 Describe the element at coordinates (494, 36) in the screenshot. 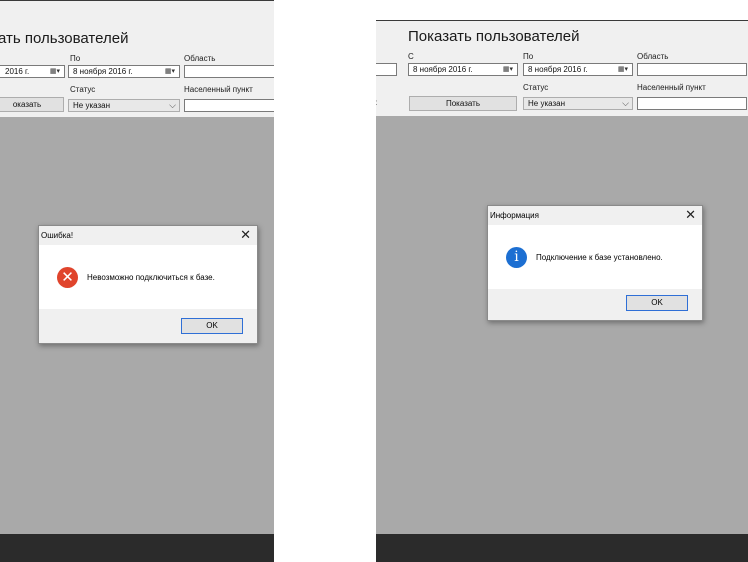

I see `page-title: Показать пользователей` at that location.